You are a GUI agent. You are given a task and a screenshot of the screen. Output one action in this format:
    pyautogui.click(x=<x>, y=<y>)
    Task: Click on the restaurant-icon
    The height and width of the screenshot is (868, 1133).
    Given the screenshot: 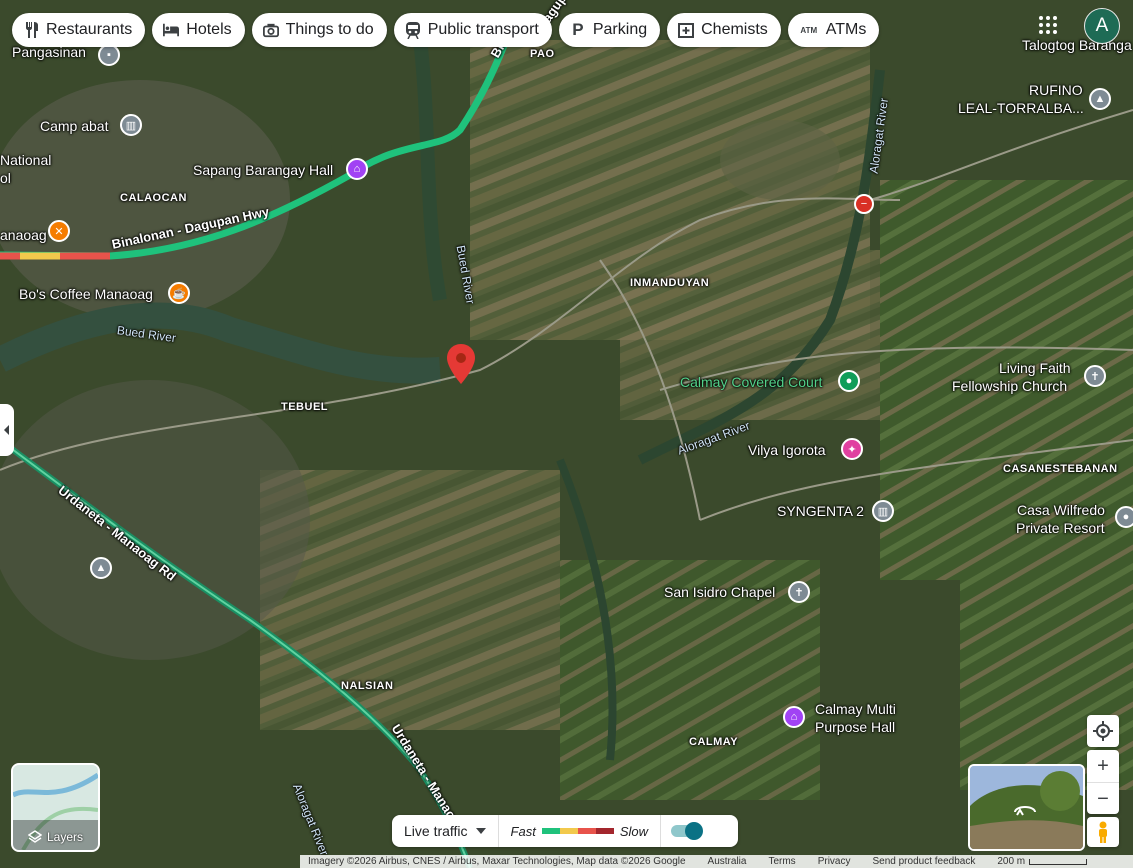 What is the action you would take?
    pyautogui.click(x=31, y=30)
    